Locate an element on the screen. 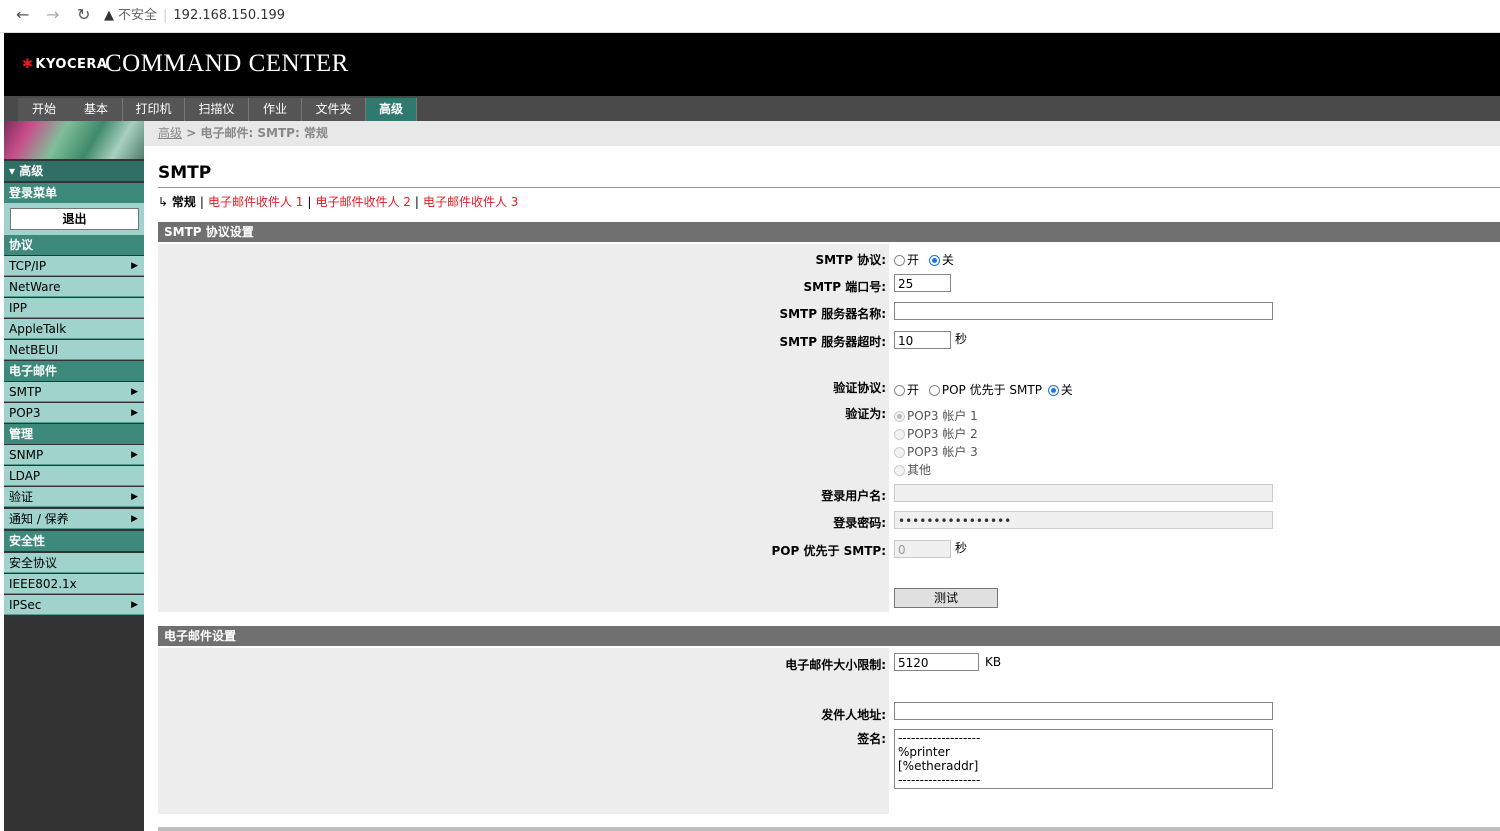 This screenshot has width=1500, height=831. logo-mark-icon: ✱ is located at coordinates (28, 64).